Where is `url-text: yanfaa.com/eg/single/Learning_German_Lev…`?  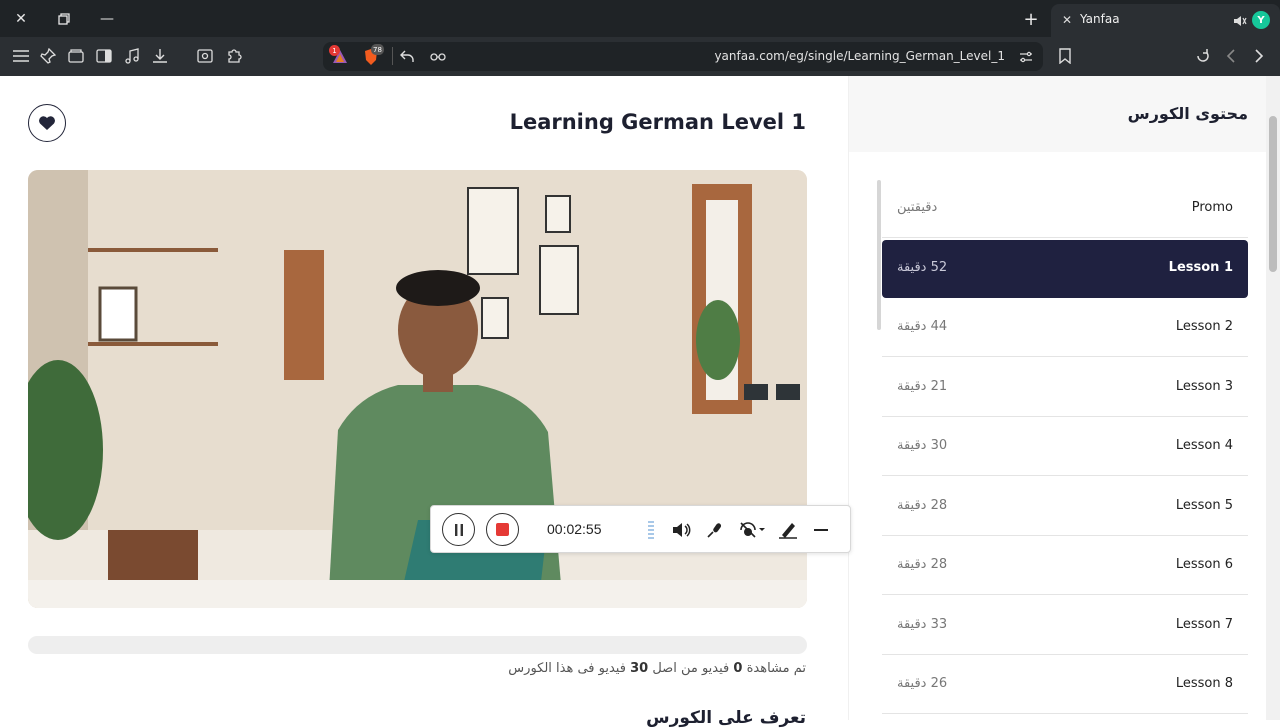
url-text: yanfaa.com/eg/single/Learning_German_Lev… is located at coordinates (859, 56).